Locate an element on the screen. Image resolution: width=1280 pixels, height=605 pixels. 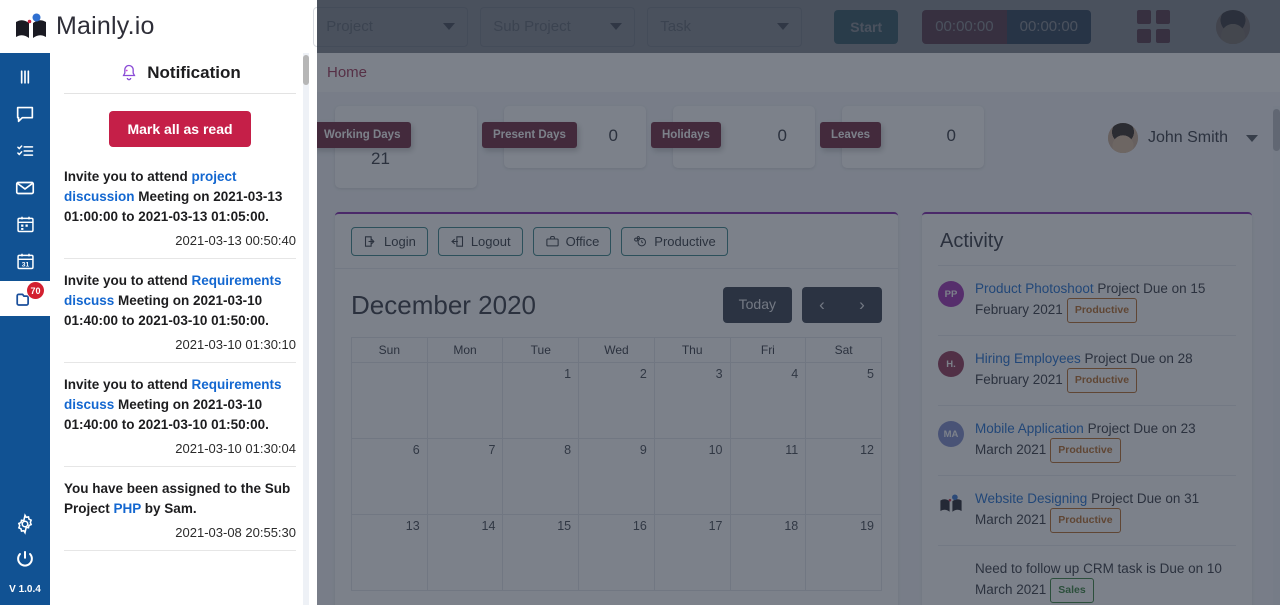
notification-count-badge: 70 is located at coordinates (35, 290).